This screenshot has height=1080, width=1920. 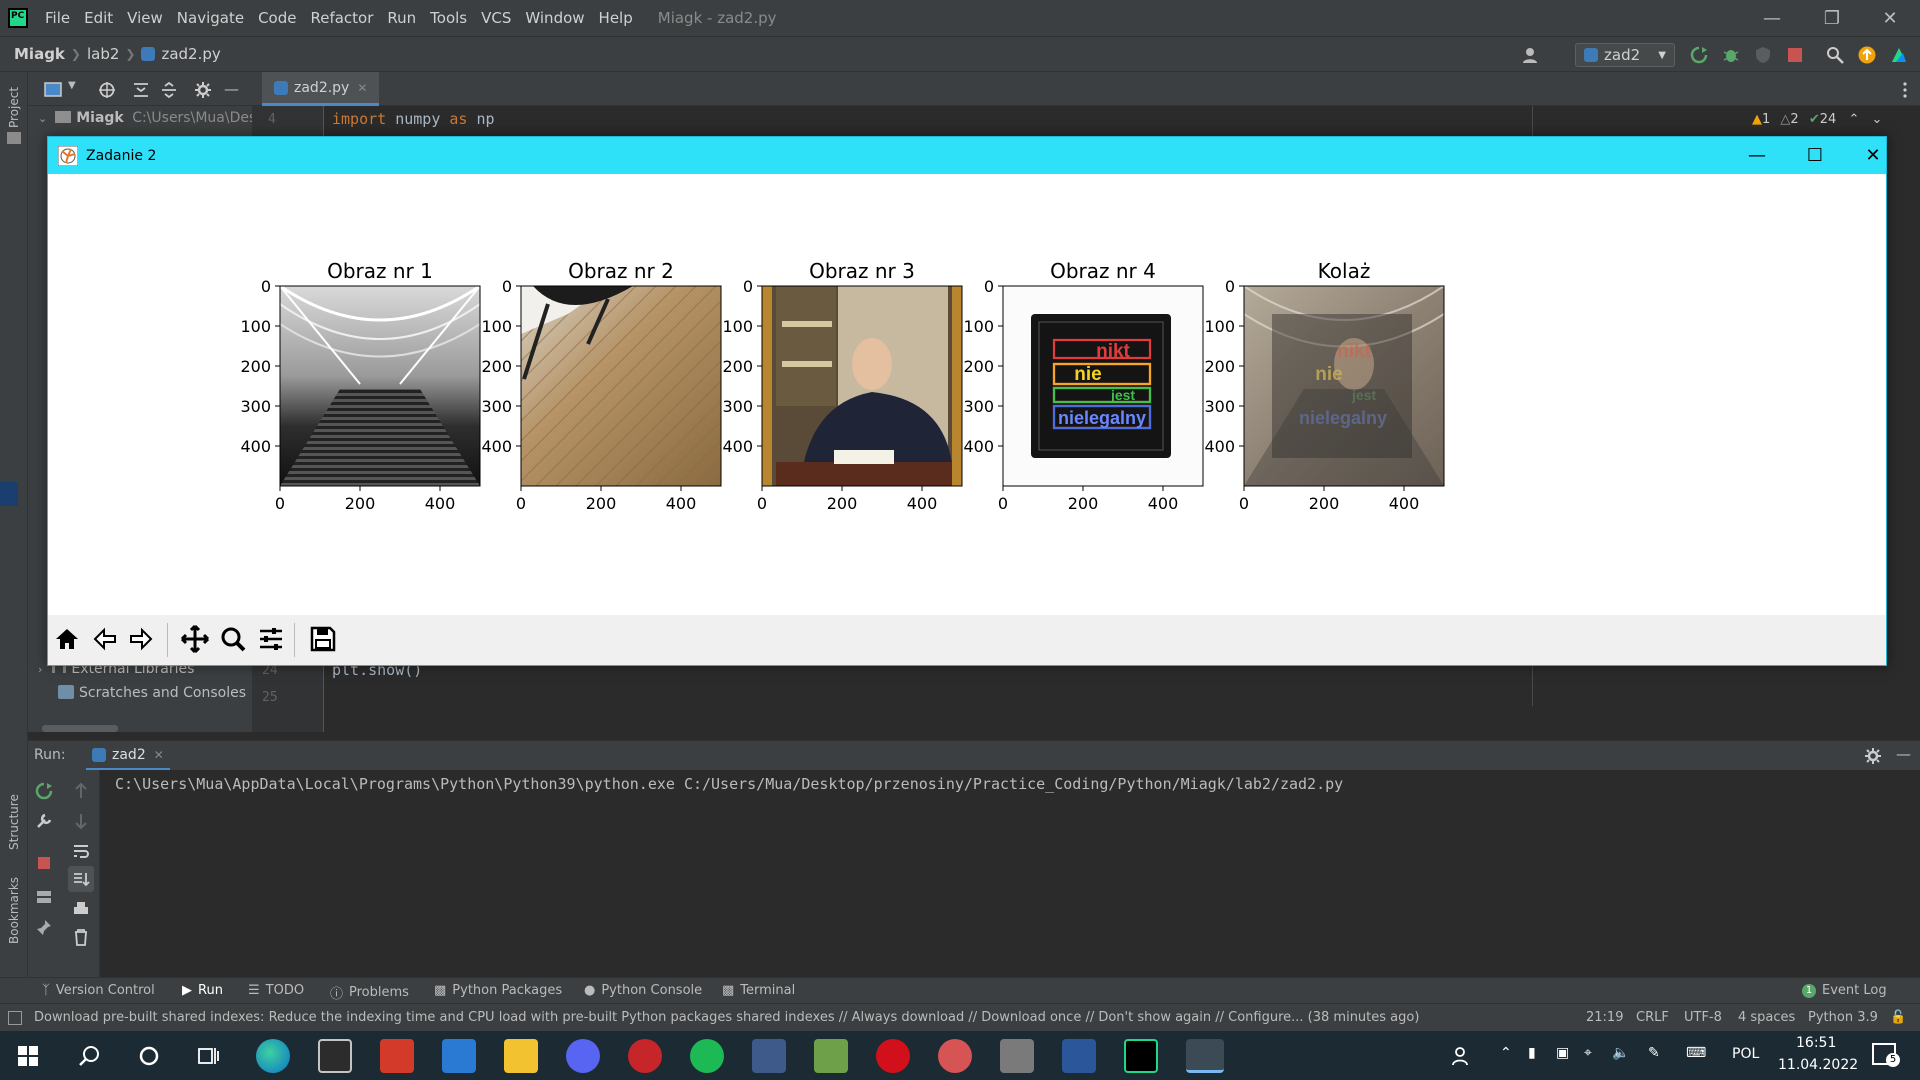 What do you see at coordinates (1532, 1053) in the screenshot?
I see `battery-icon: ▮` at bounding box center [1532, 1053].